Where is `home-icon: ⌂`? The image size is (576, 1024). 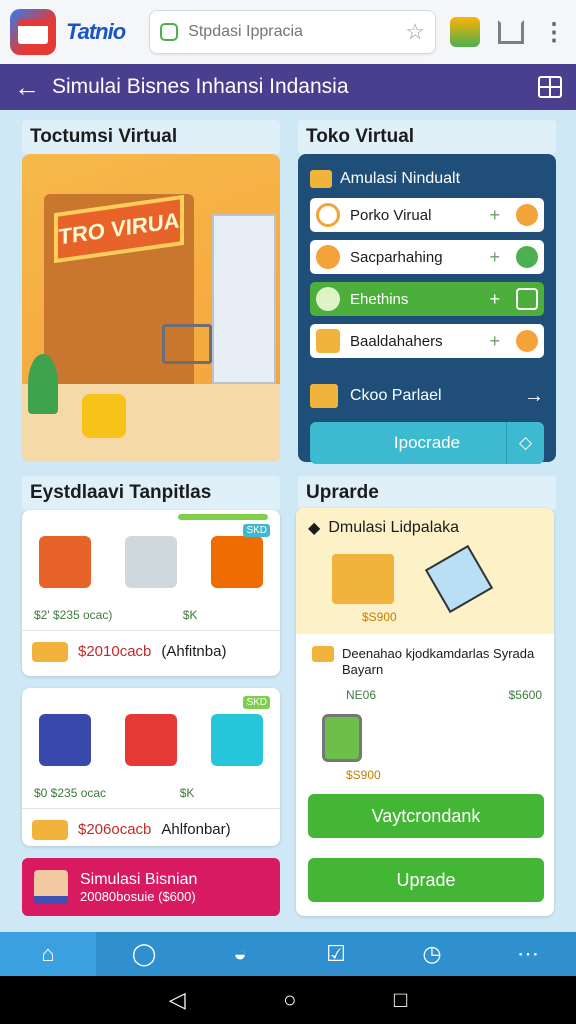 home-icon: ⌂ is located at coordinates (48, 954).